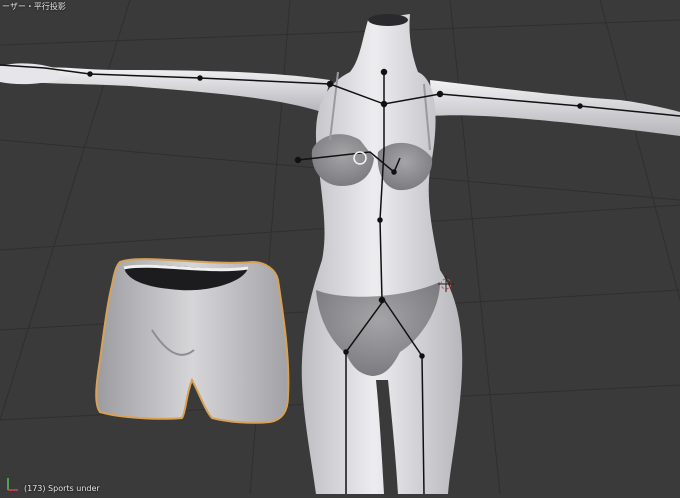 This screenshot has height=498, width=680. Describe the element at coordinates (388, 20) in the screenshot. I see `neck-opening` at that location.